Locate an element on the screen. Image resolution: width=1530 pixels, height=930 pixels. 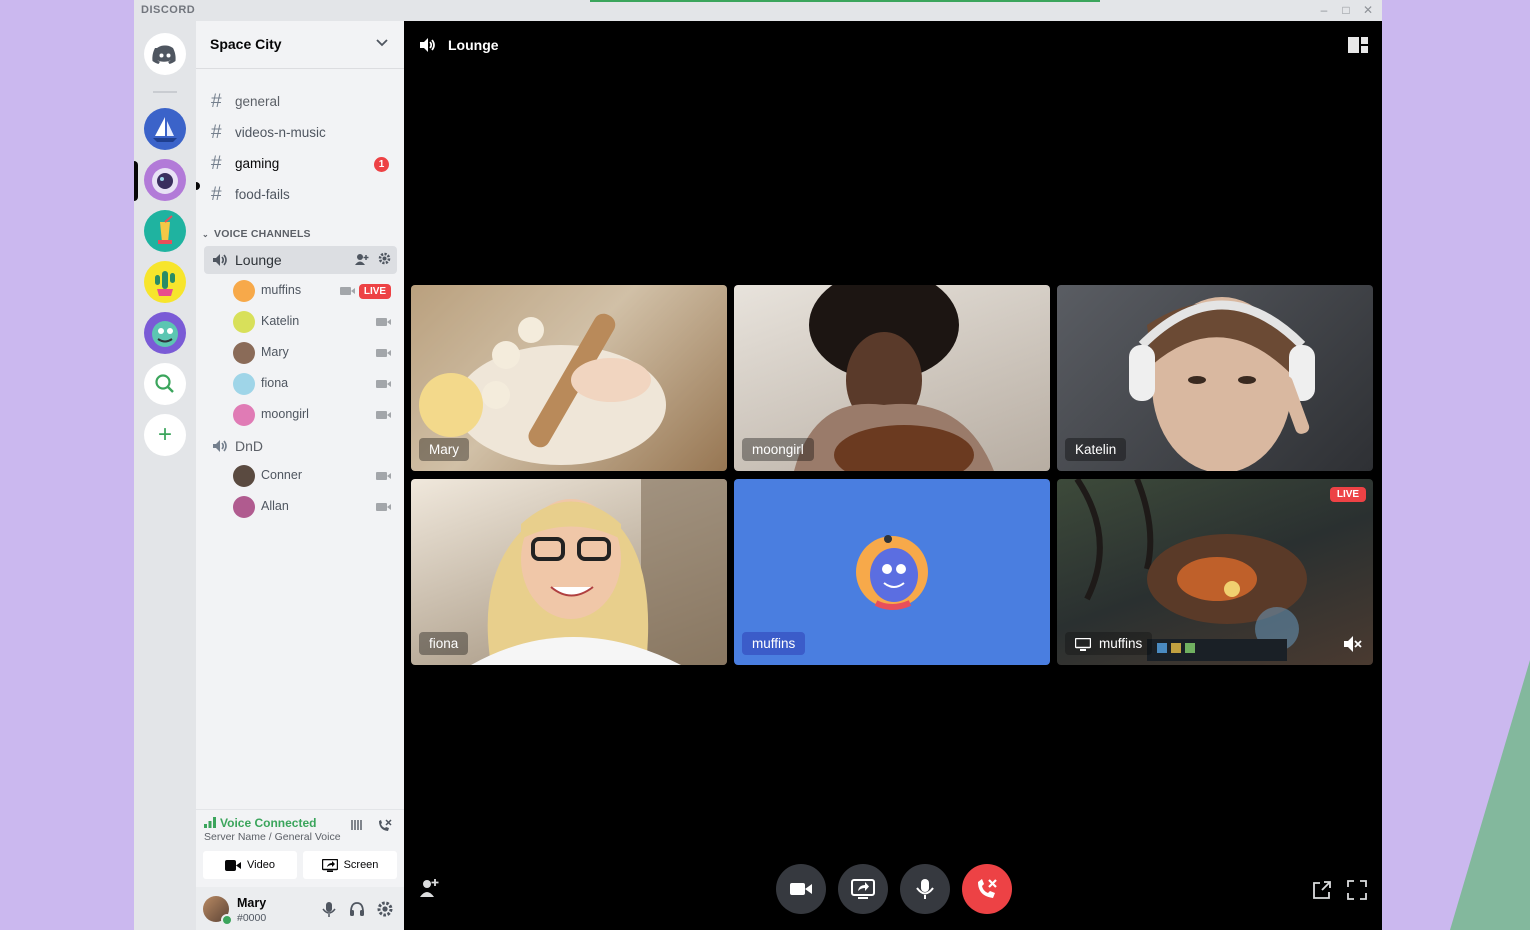
screen-share-button: Screen is located at coordinates (350, 865).